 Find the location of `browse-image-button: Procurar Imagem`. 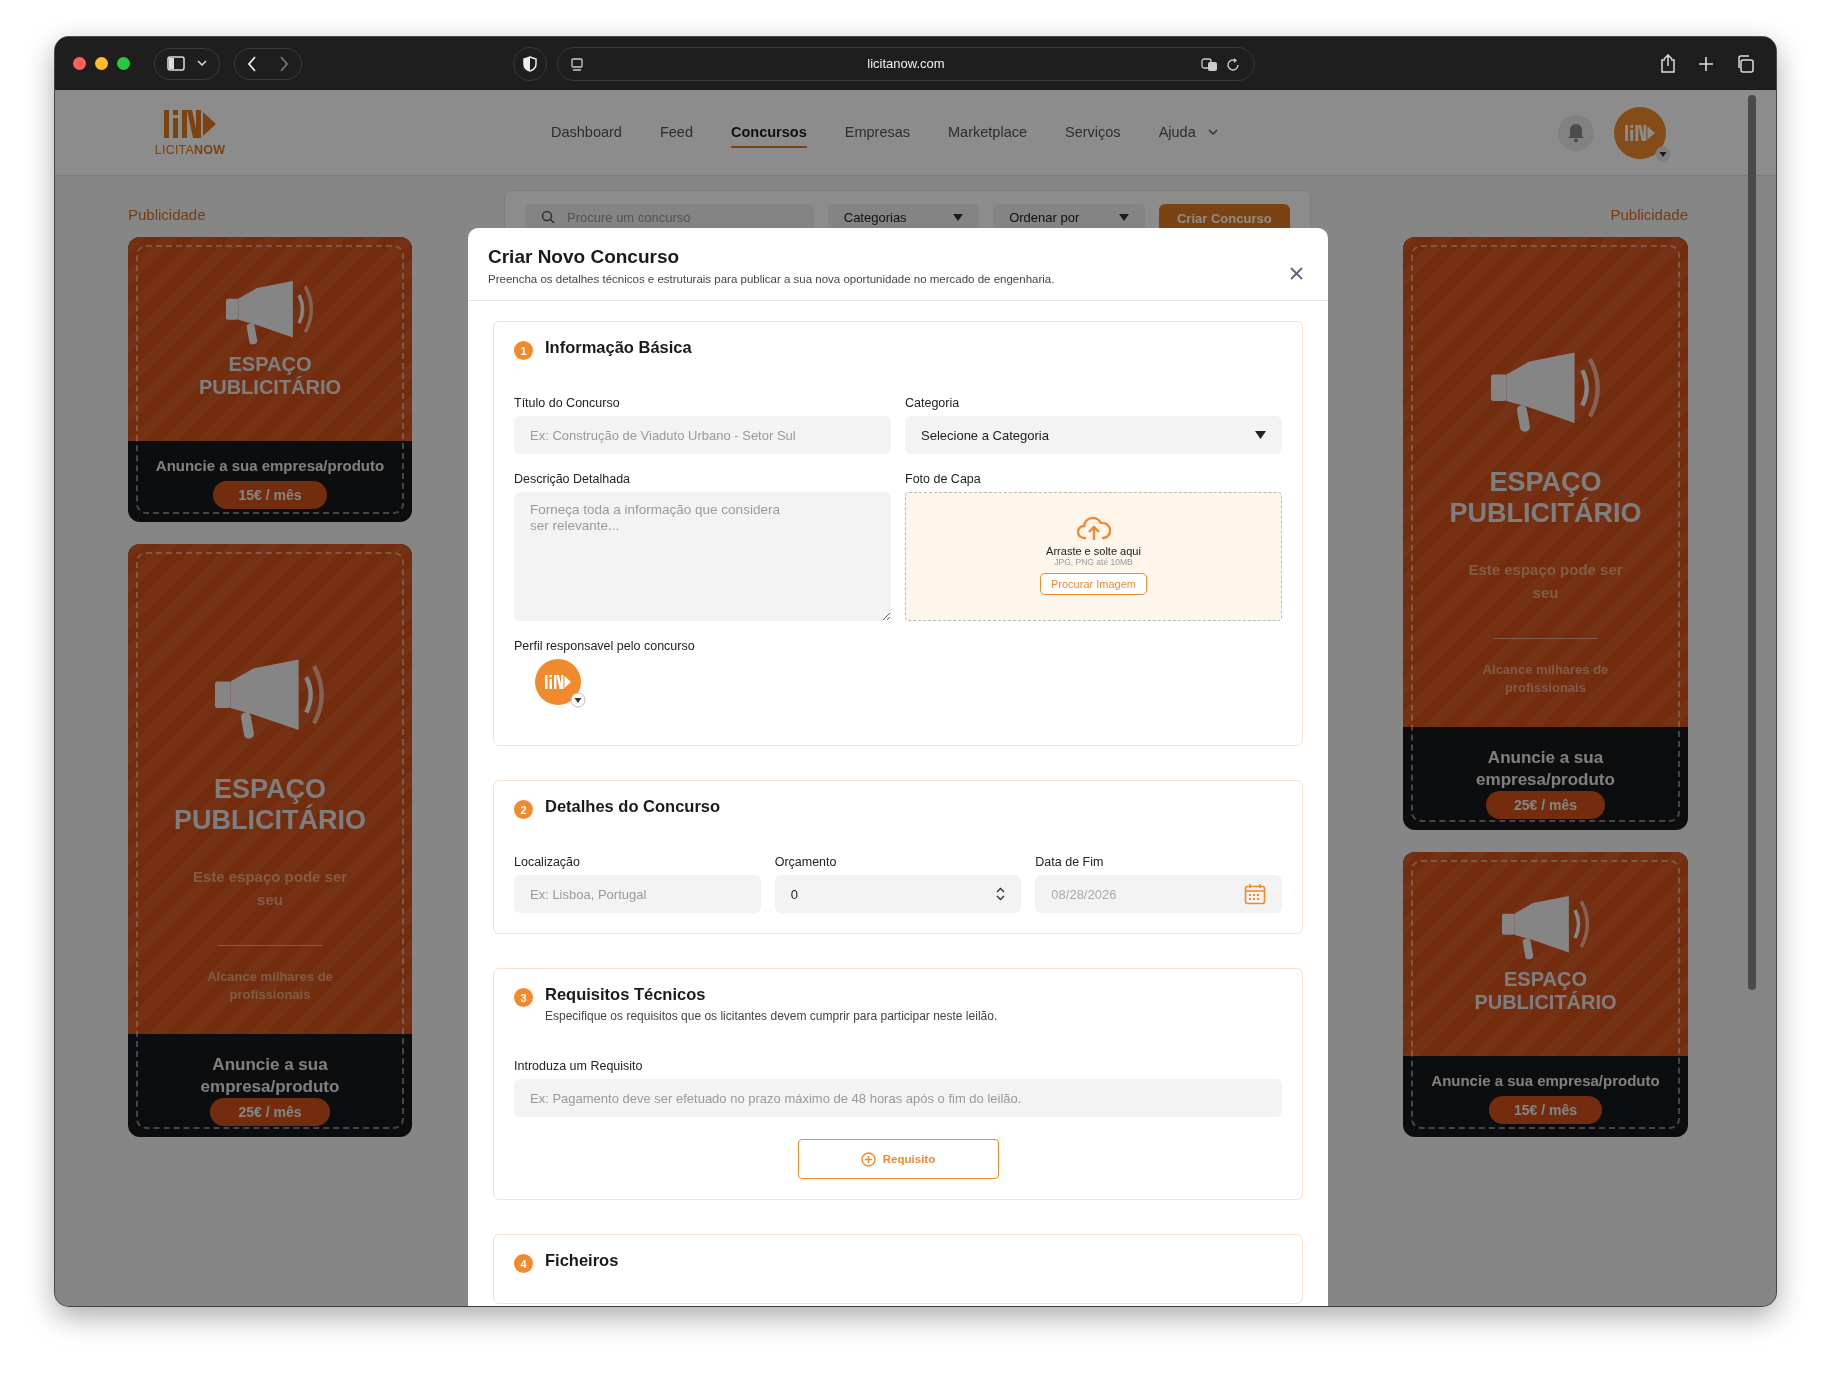

browse-image-button: Procurar Imagem is located at coordinates (1093, 584).